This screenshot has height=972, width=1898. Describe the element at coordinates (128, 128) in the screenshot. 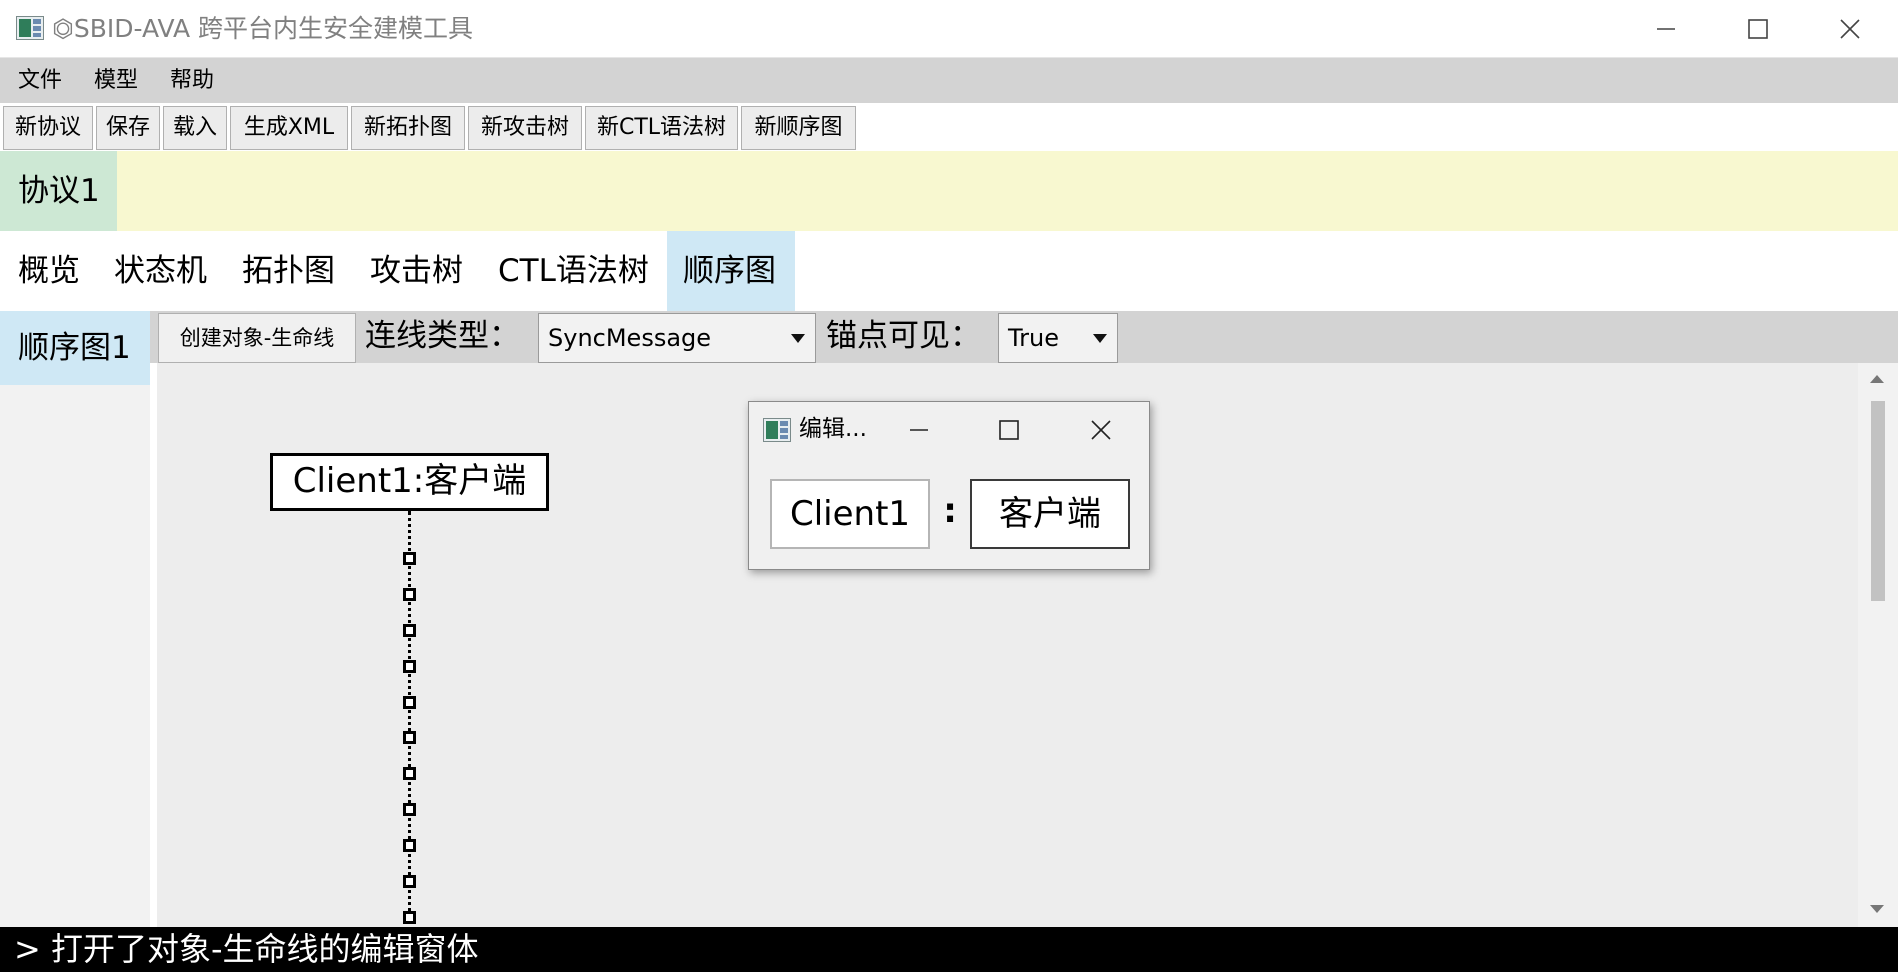

I see `save-button: 保存` at that location.